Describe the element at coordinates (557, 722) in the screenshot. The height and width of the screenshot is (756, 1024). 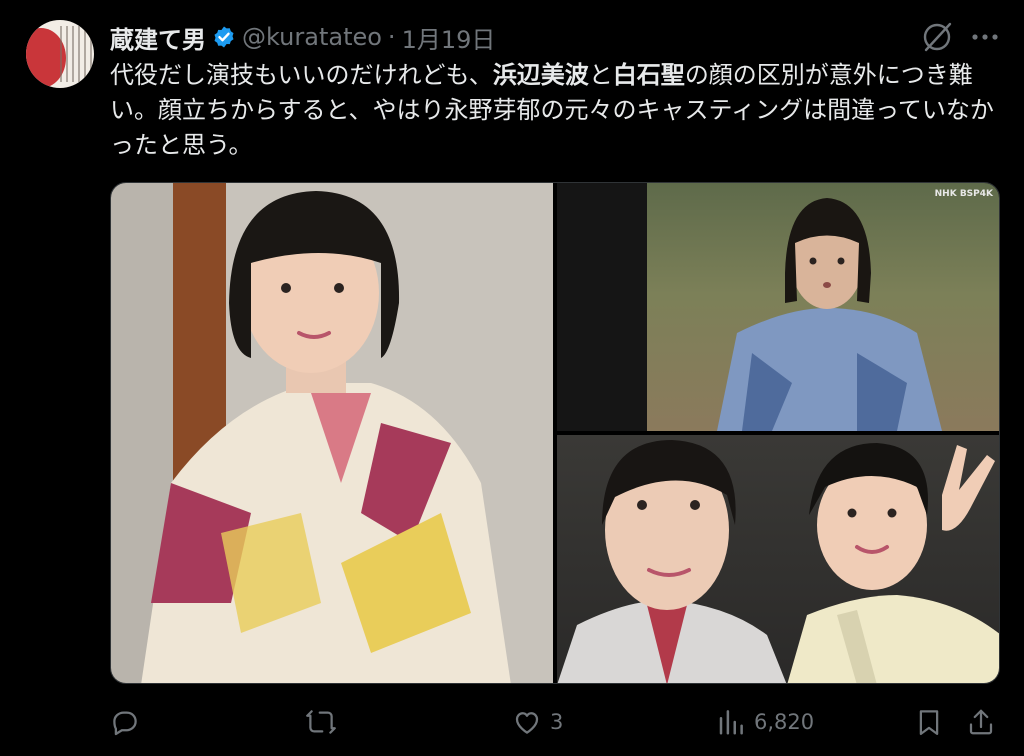
I see `like-count: 3` at that location.